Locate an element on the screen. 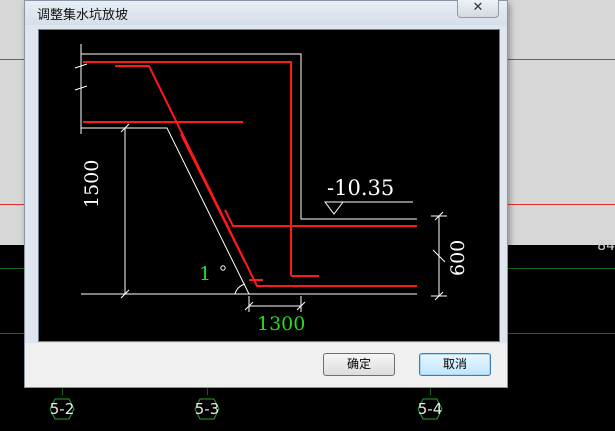  close-button: ✕ is located at coordinates (478, 9).